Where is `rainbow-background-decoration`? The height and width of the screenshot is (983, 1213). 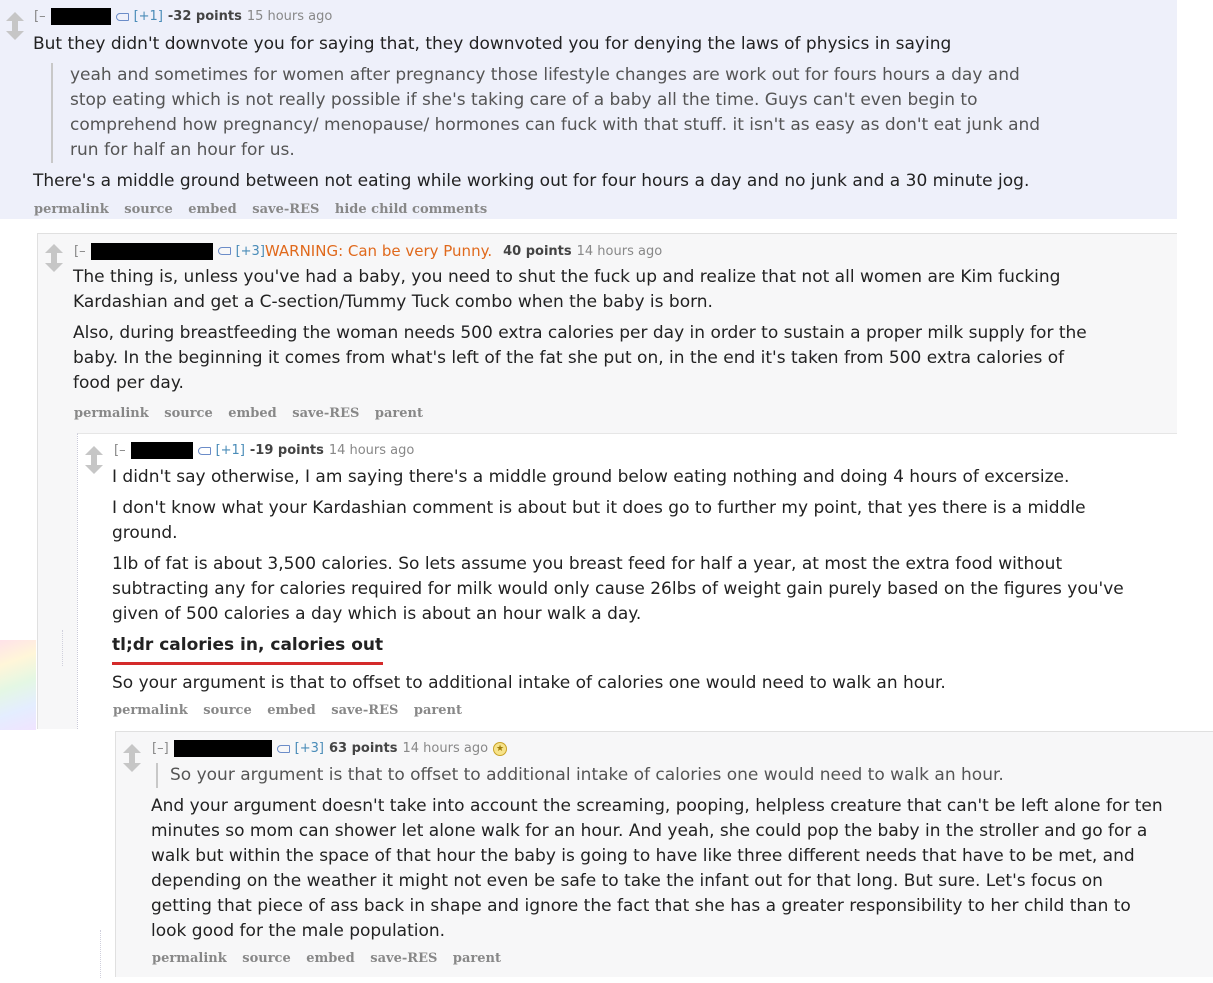
rainbow-background-decoration is located at coordinates (18, 685).